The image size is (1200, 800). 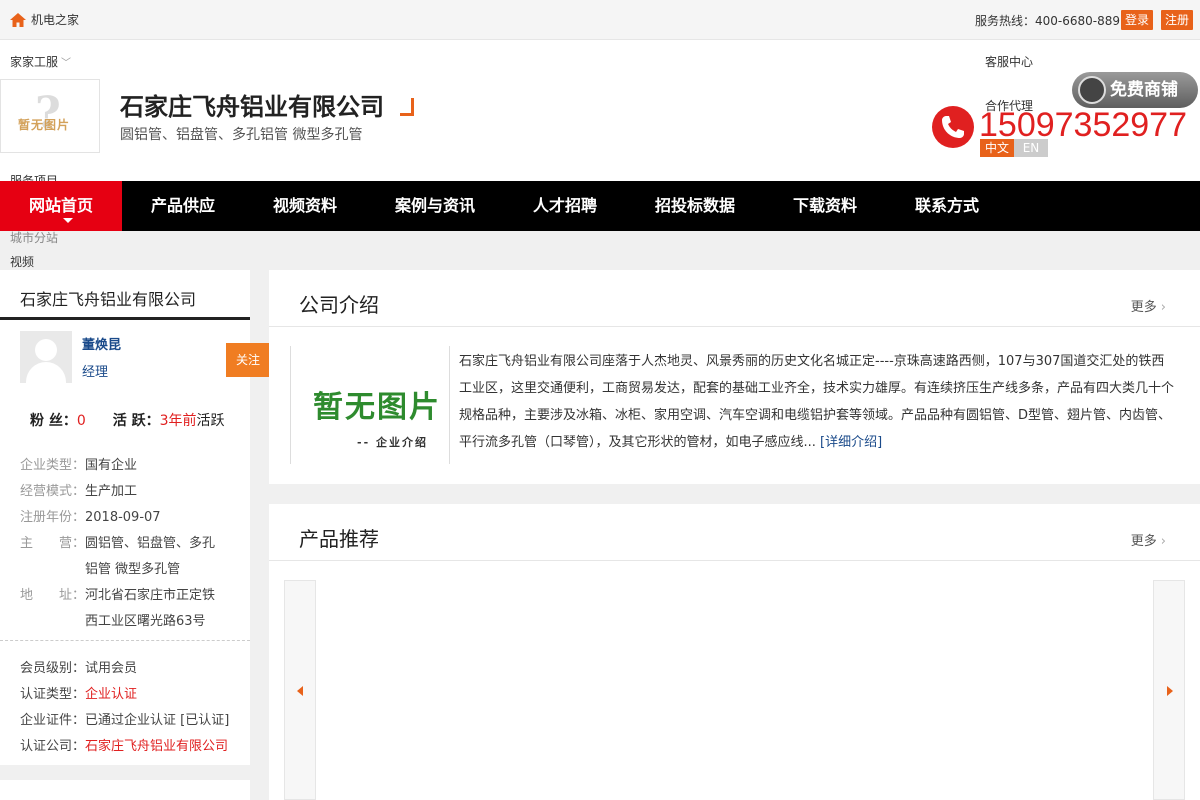 I want to click on info-row: 经营模式：生产加工, so click(x=78, y=489).